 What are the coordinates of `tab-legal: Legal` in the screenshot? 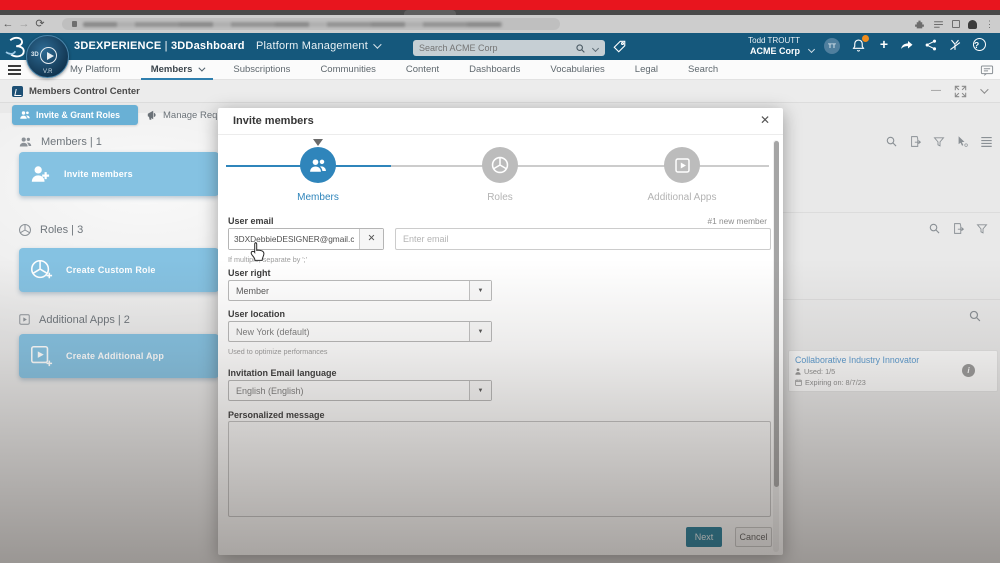 It's located at (646, 70).